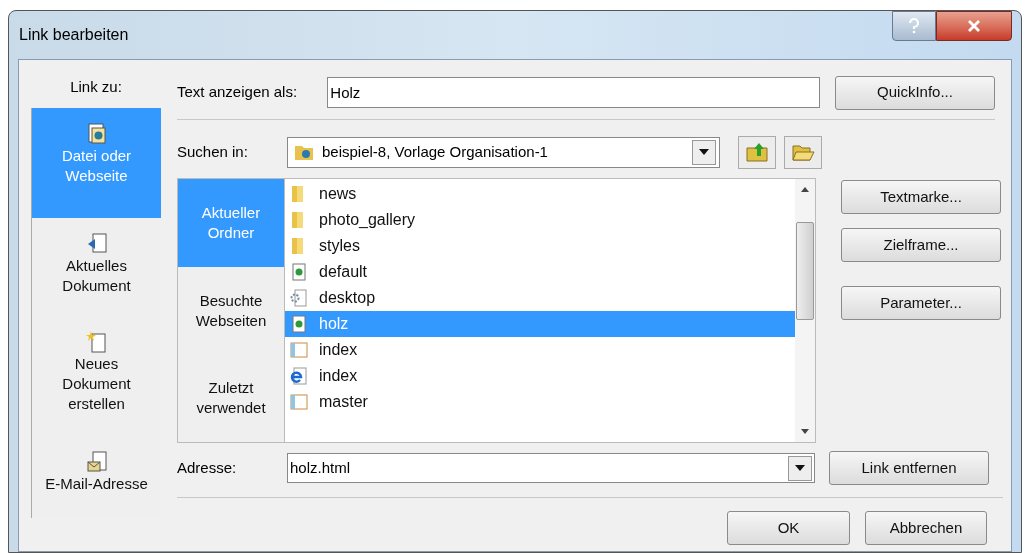 The height and width of the screenshot is (553, 1028). I want to click on dialog-button: Abbrechen, so click(926, 528).